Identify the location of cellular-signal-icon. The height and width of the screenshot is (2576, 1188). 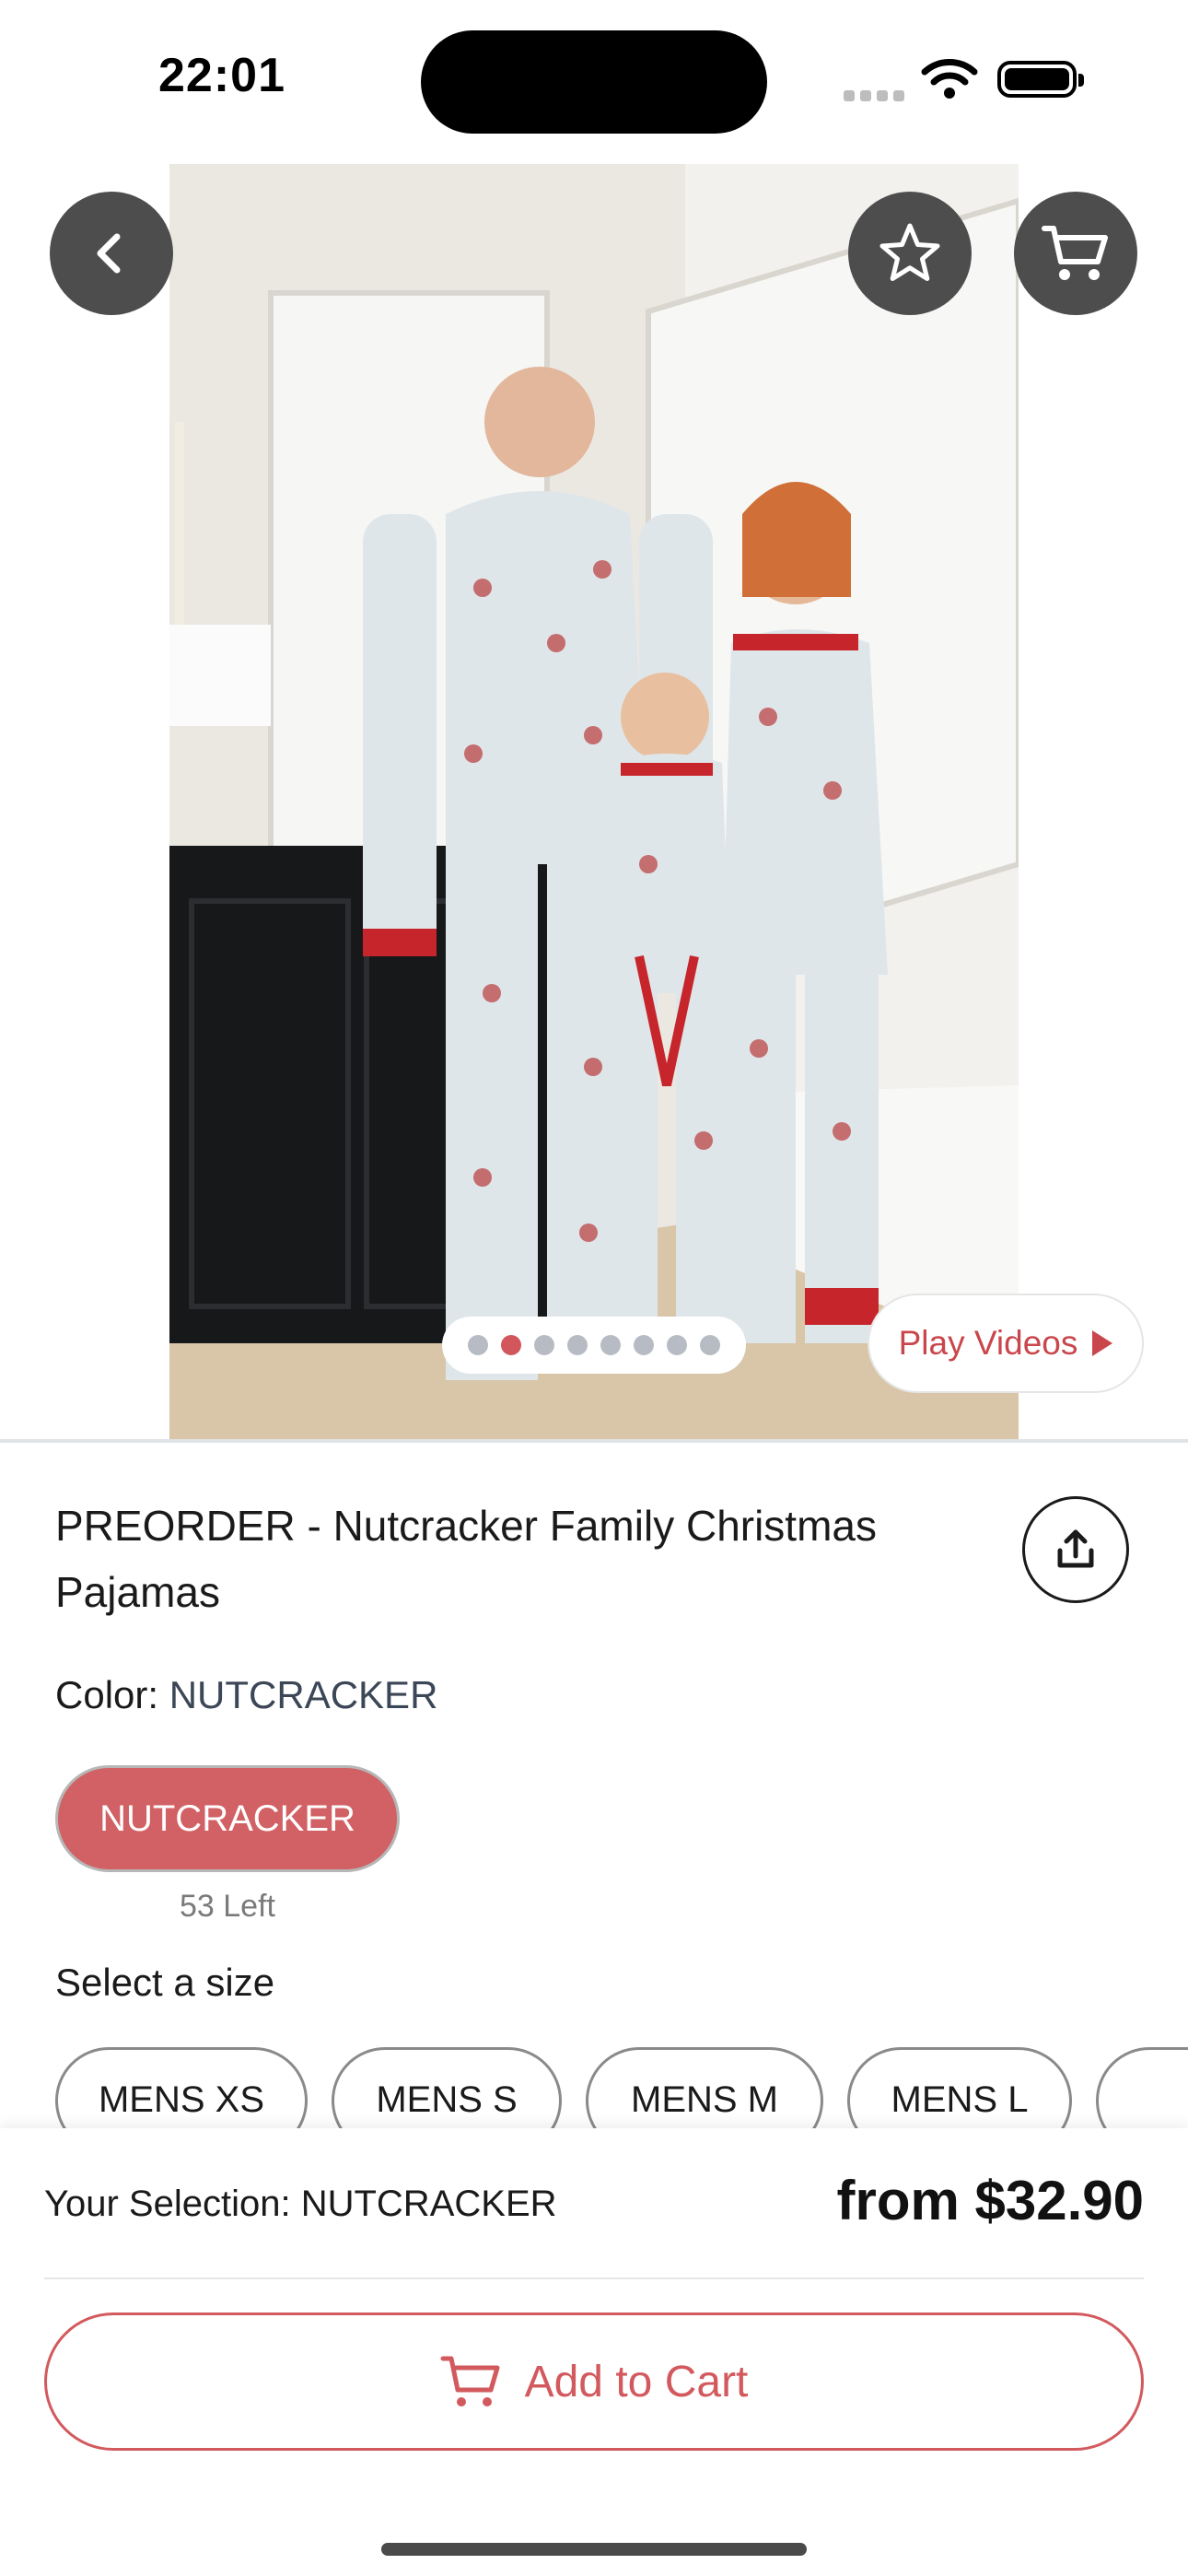
(877, 93).